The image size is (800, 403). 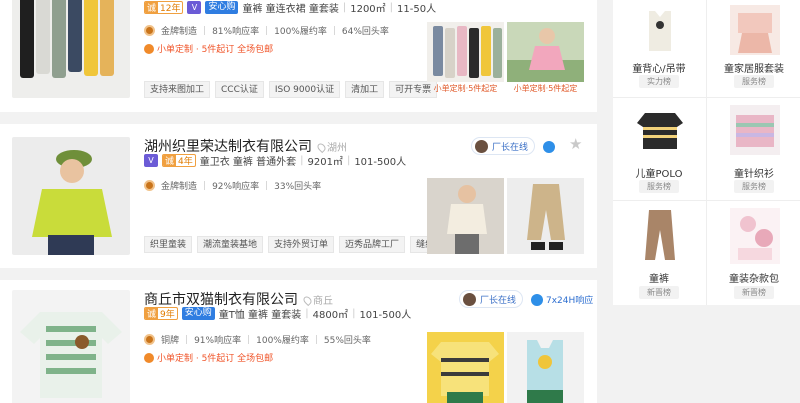 I want to click on feature-chips: 织里童装 潮流童装基地 支持外贸订单 迈秀品牌工厂 缝纫, so click(x=292, y=244).